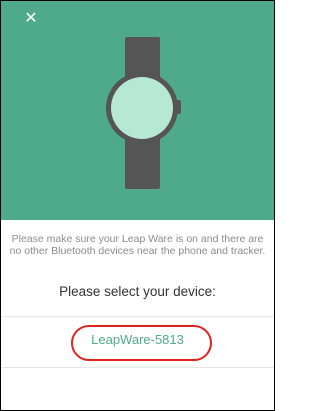 This screenshot has height=411, width=320. I want to click on smartwatch-icon, so click(143, 113).